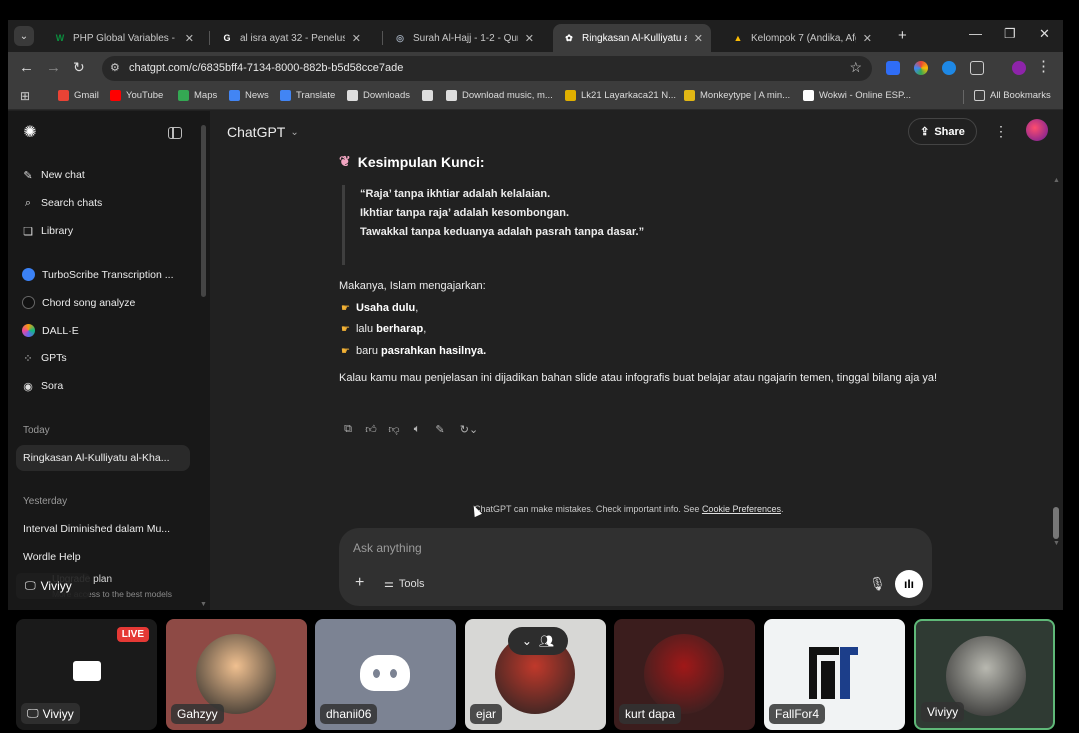  I want to click on new-tab-button: +, so click(902, 35).